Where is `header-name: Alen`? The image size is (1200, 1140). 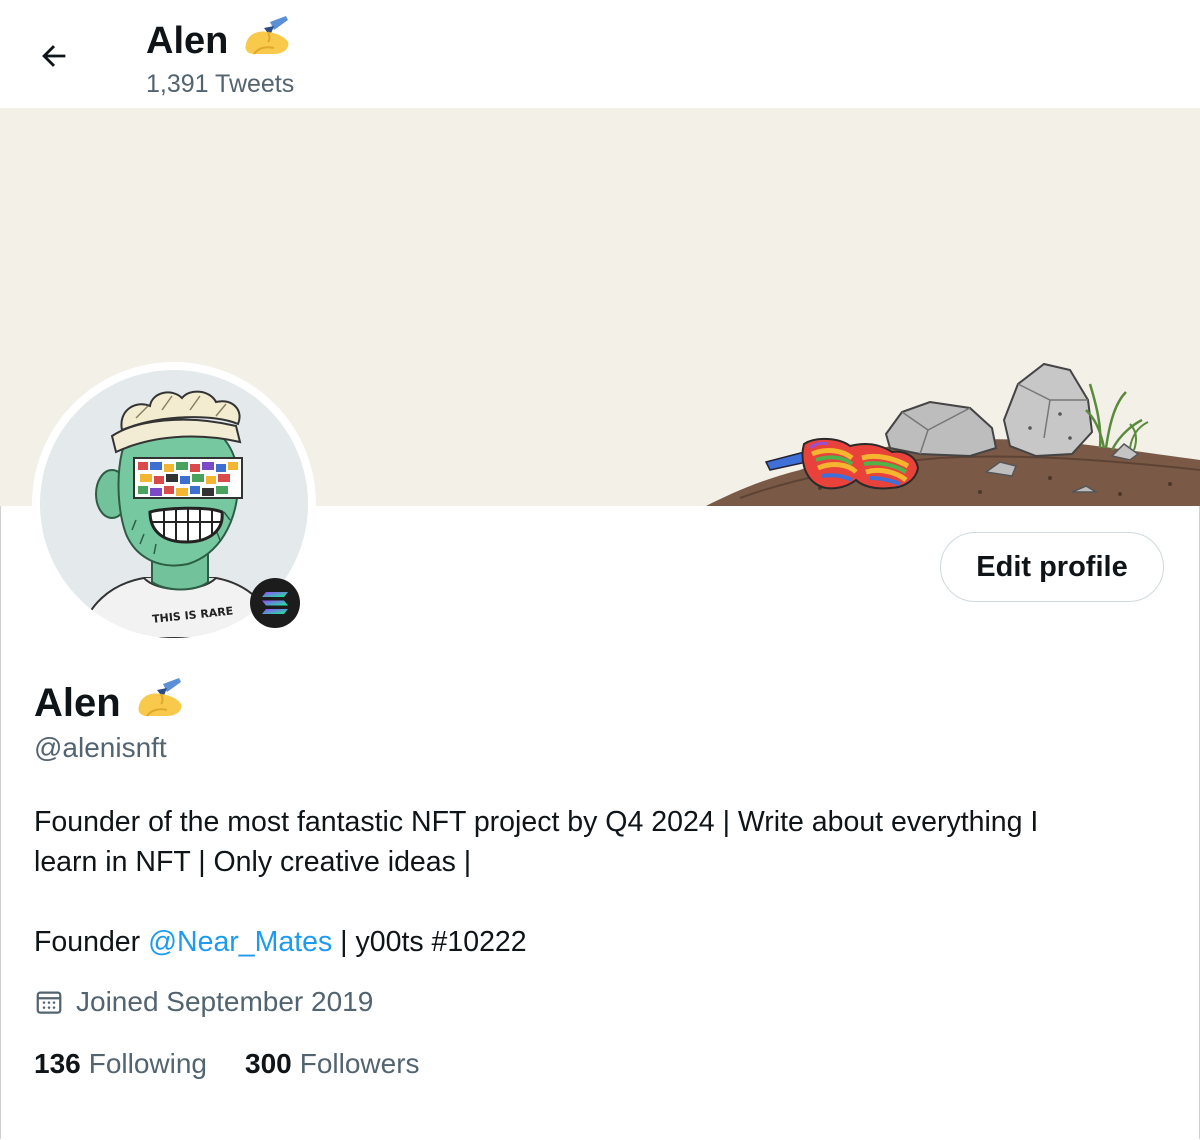
header-name: Alen is located at coordinates (187, 40).